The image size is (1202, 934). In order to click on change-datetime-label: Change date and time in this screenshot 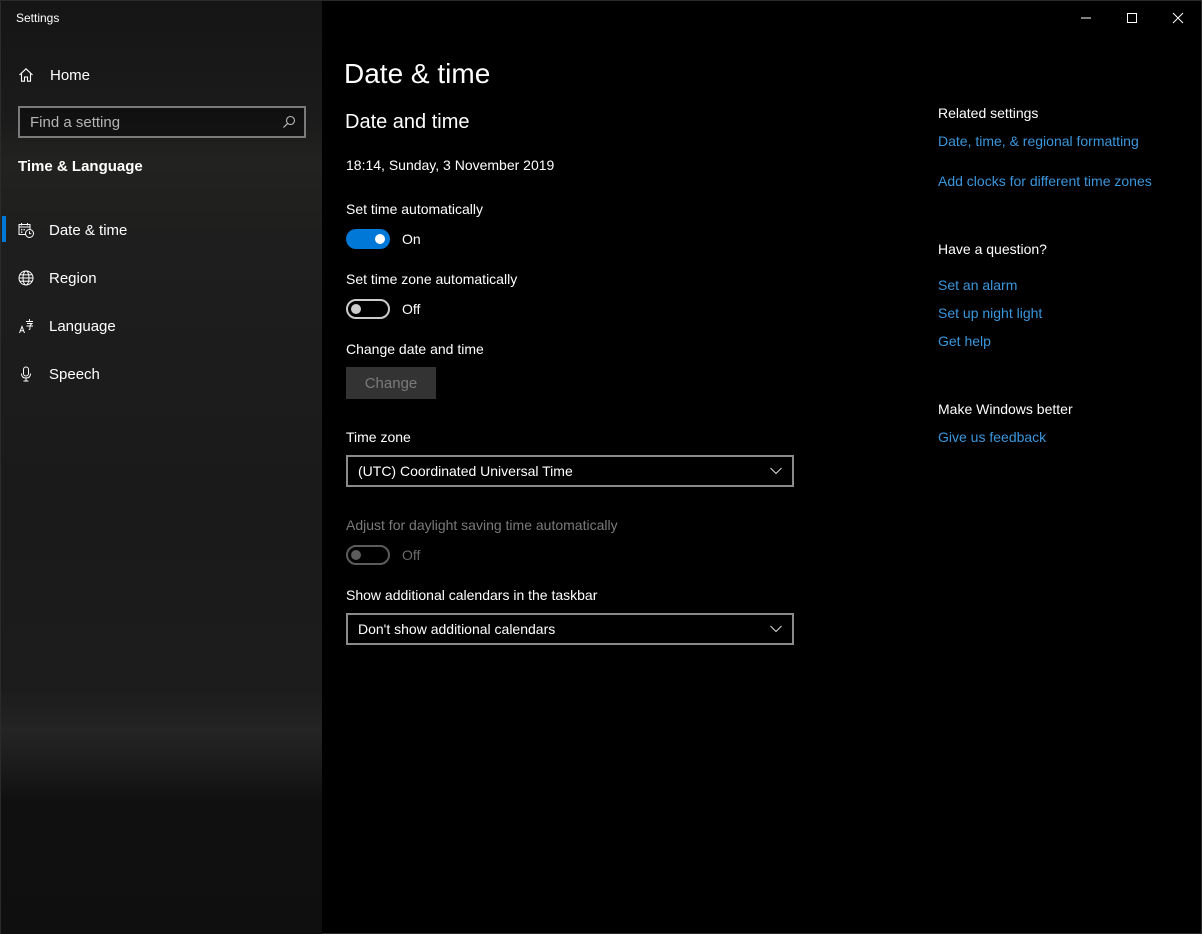, I will do `click(415, 349)`.